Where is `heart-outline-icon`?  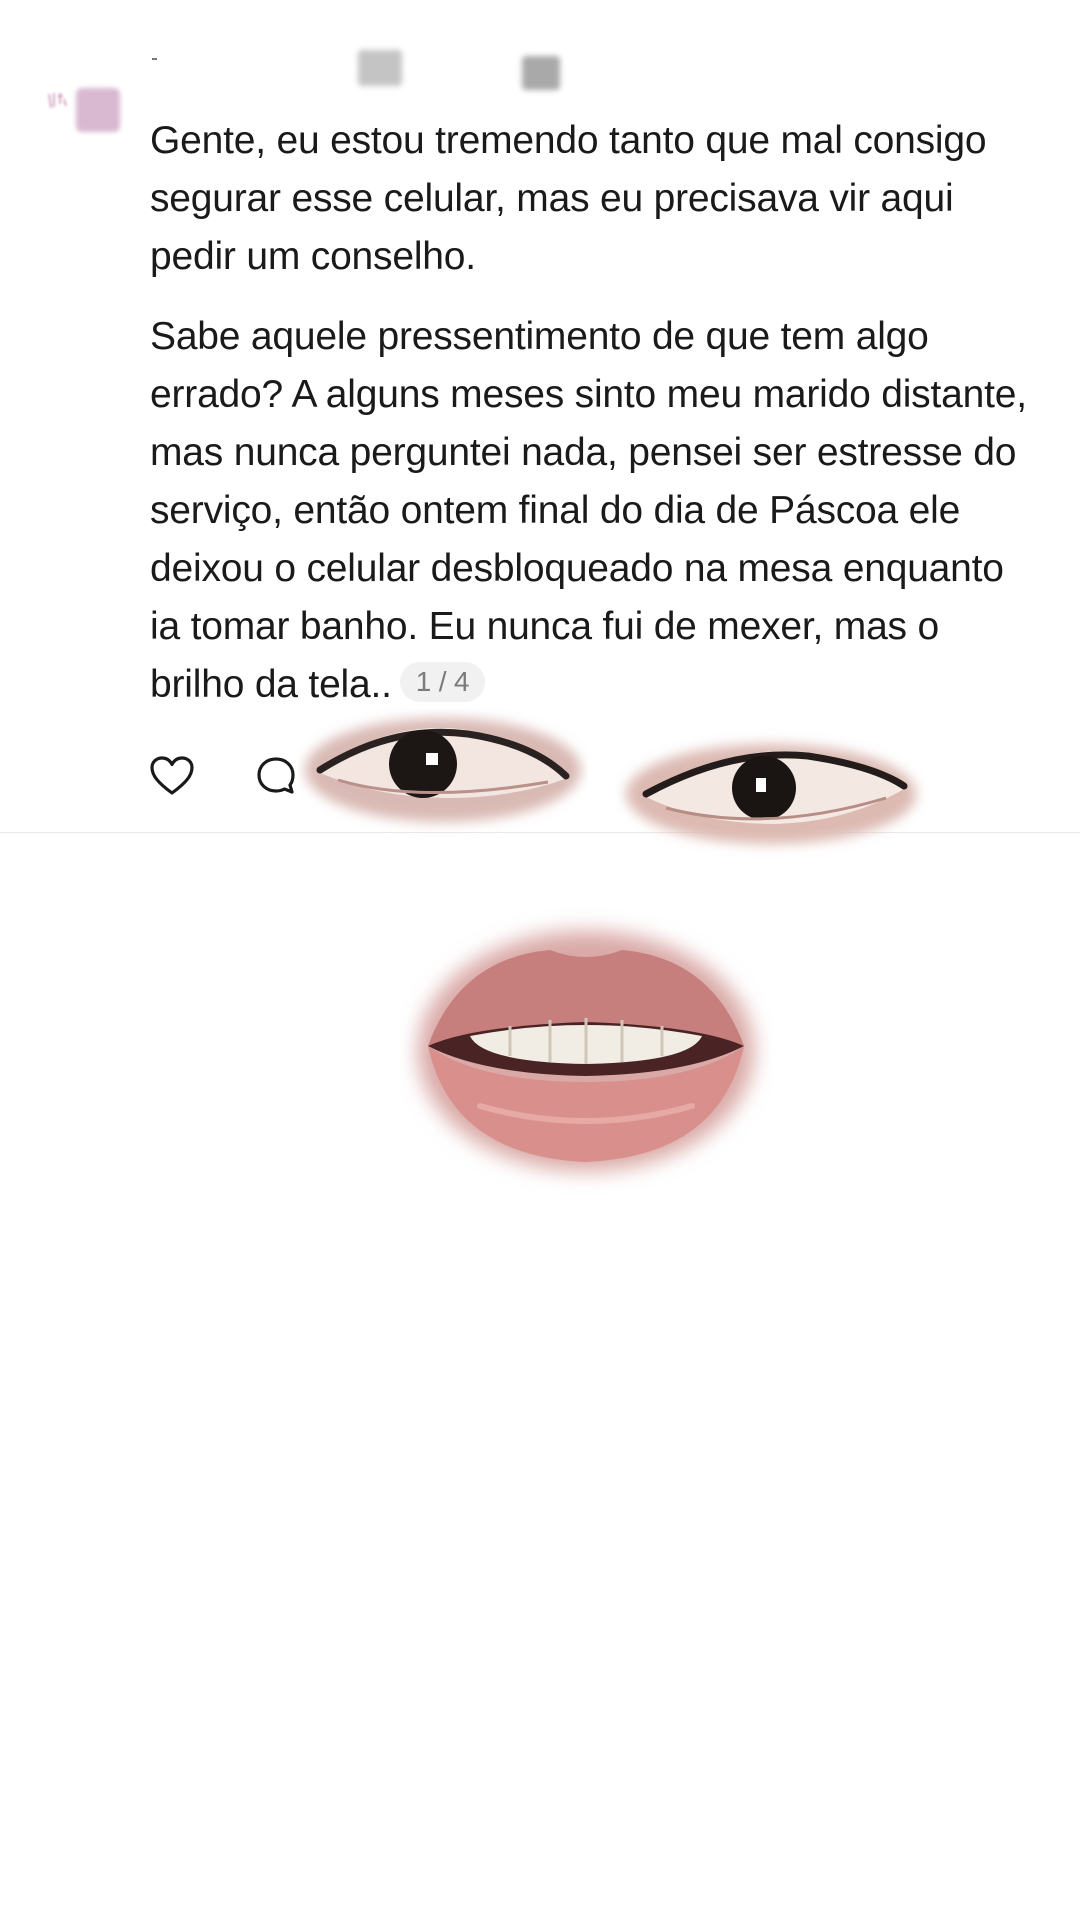 heart-outline-icon is located at coordinates (172, 775).